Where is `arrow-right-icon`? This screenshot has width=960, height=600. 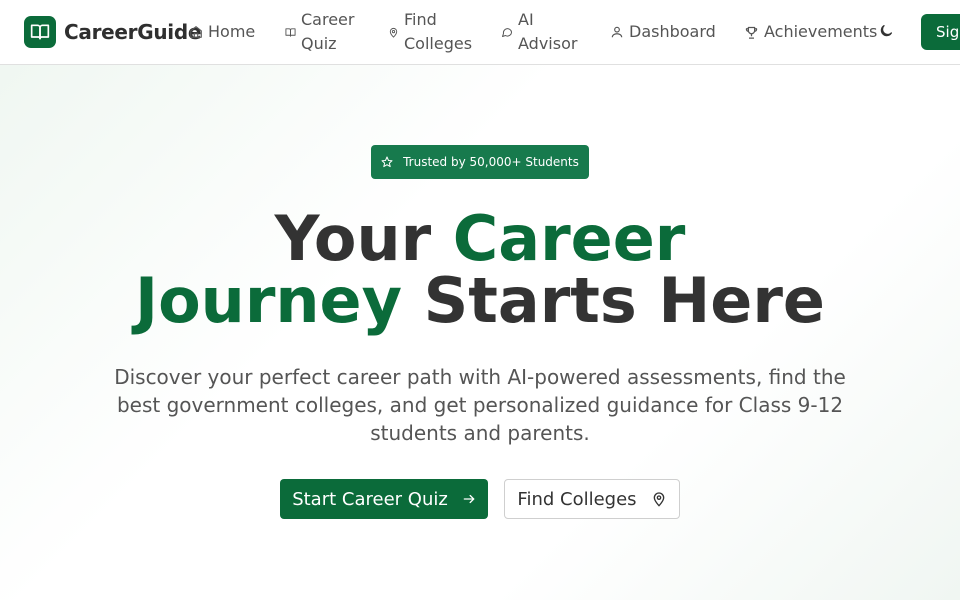 arrow-right-icon is located at coordinates (469, 499).